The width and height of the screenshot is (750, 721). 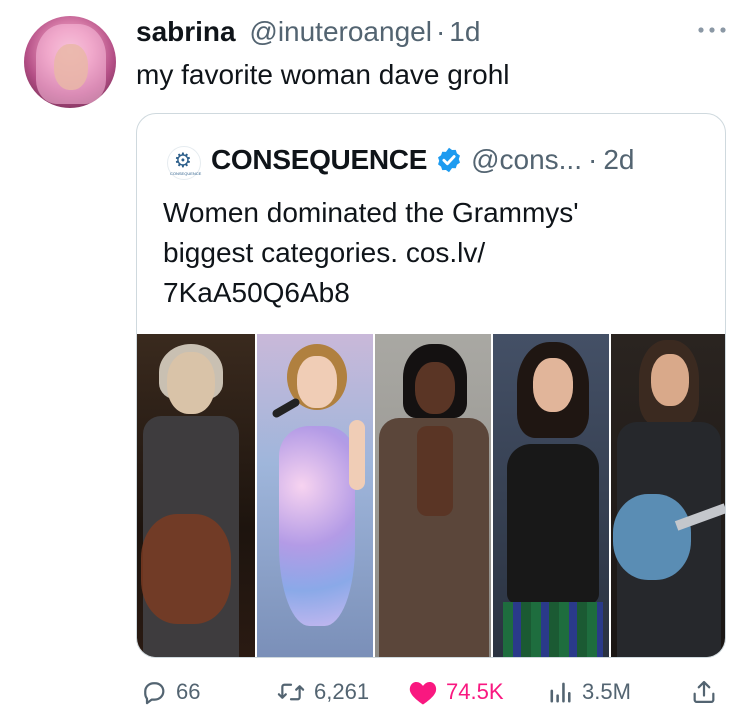 I want to click on quoted-avatar: ⚙ CONSEQUENCE, so click(x=184, y=163).